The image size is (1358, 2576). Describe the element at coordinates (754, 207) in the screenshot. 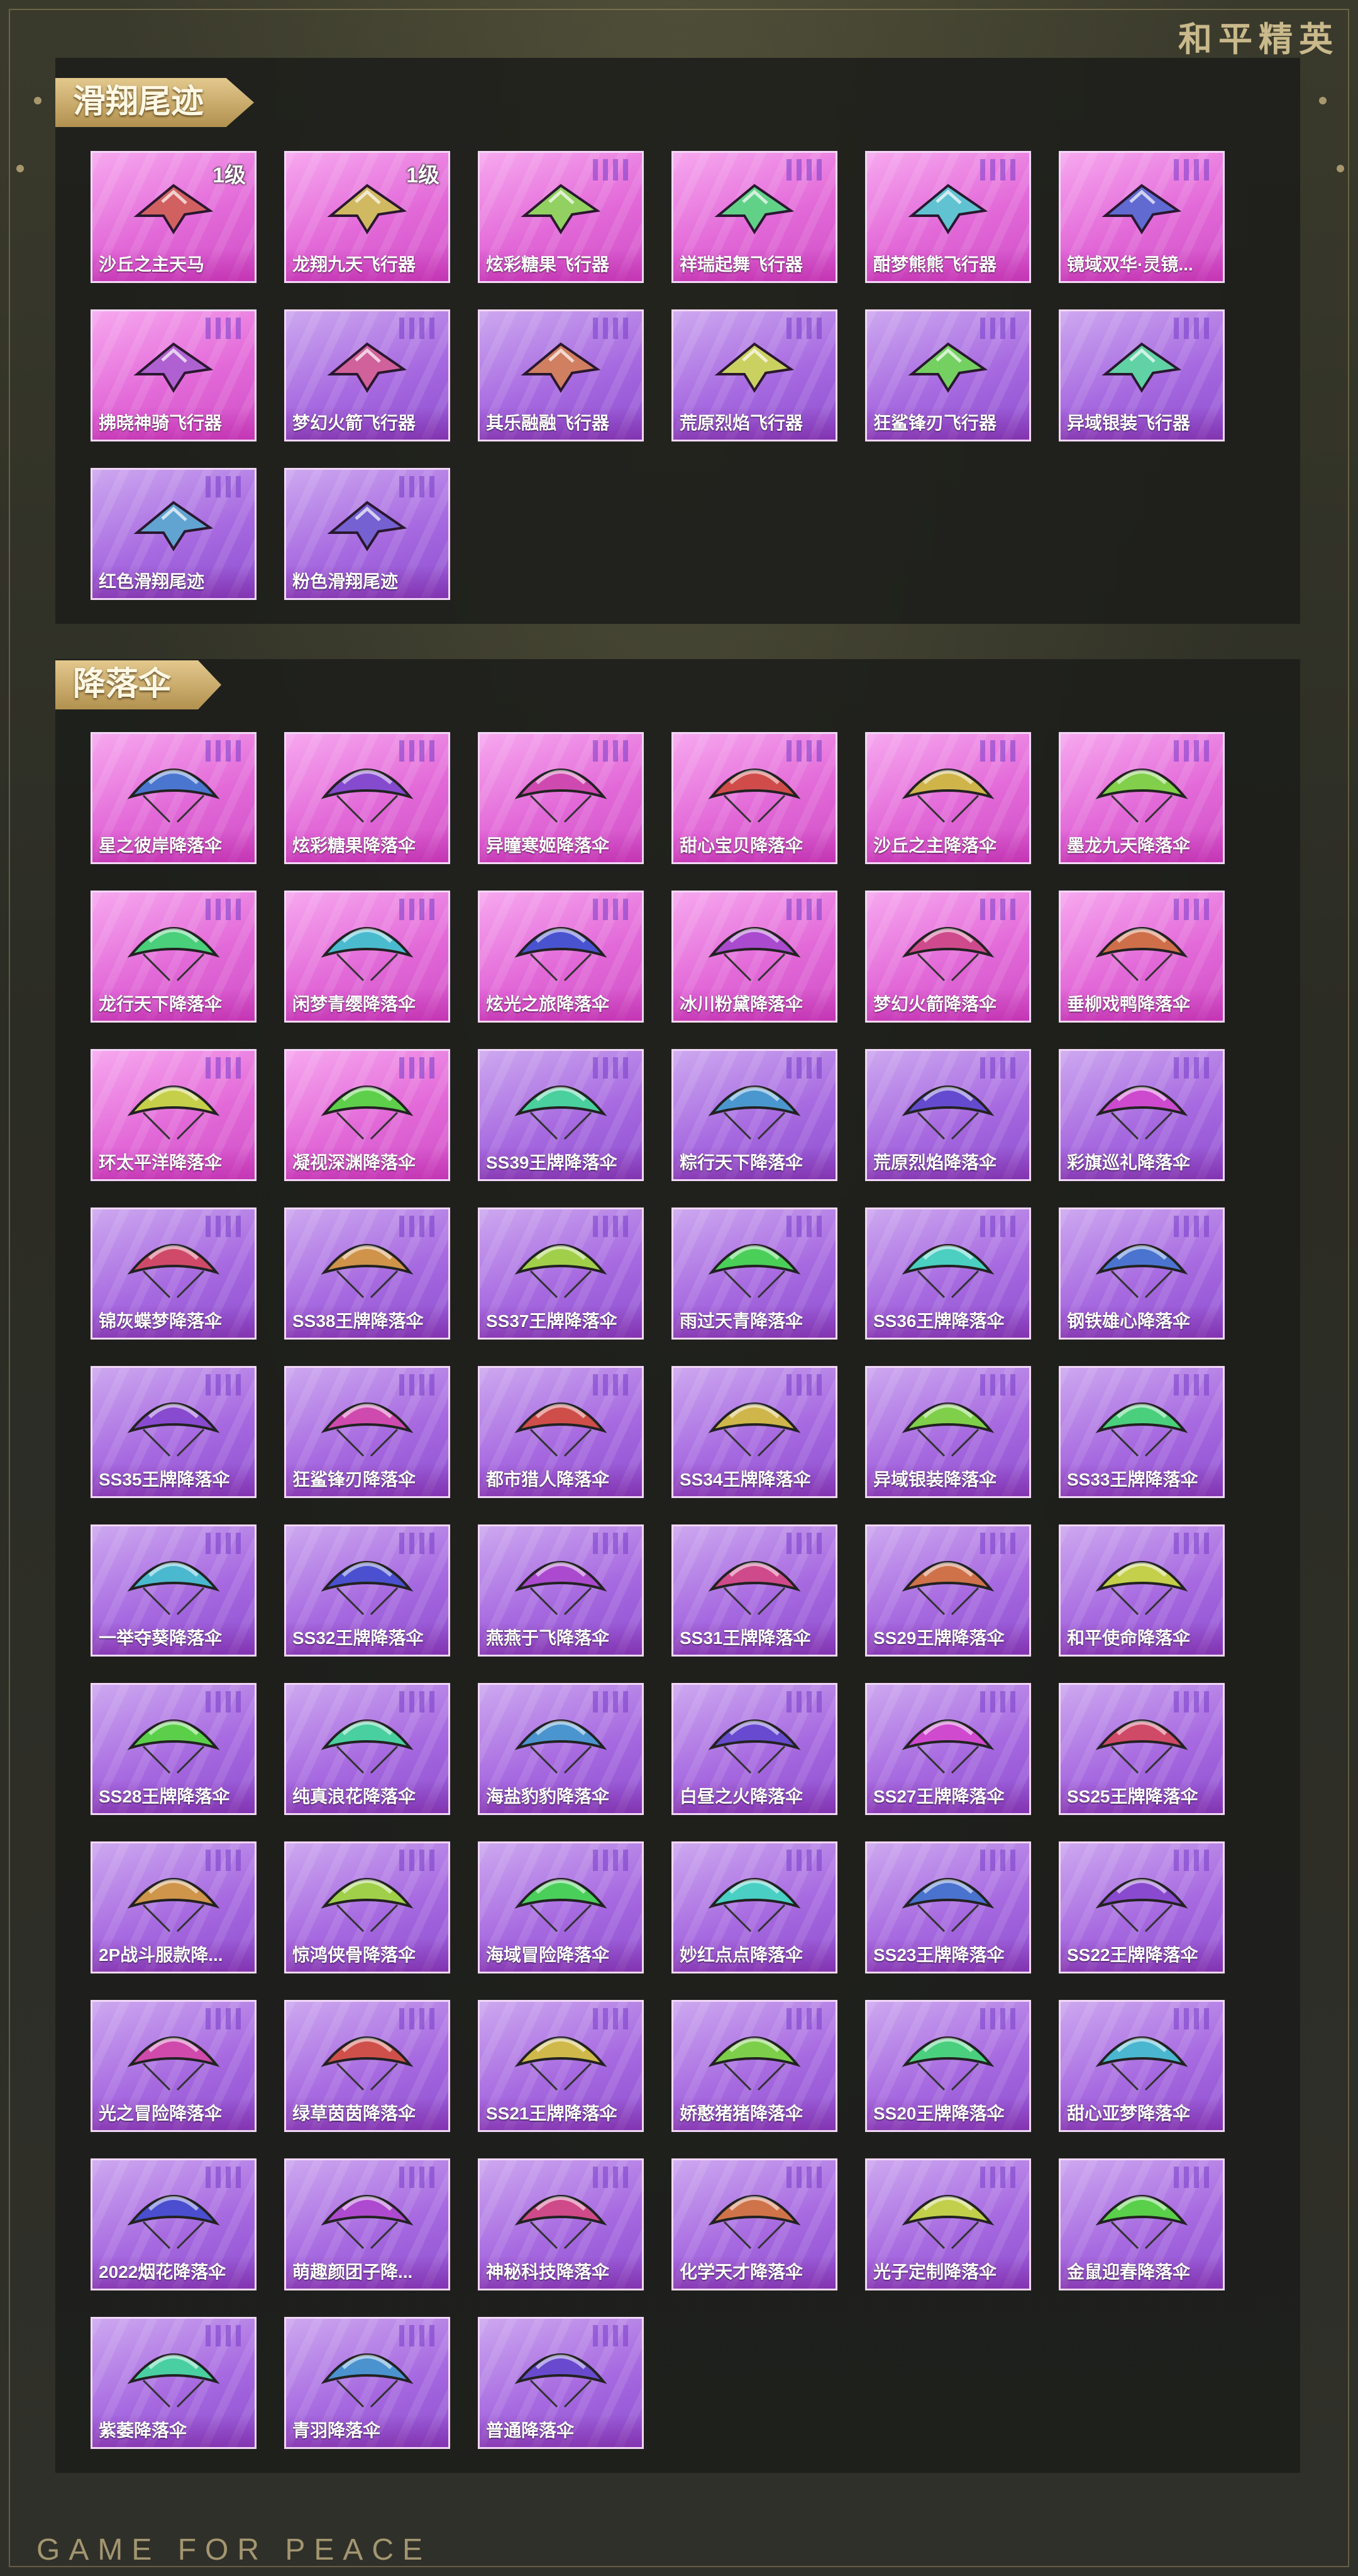

I see `glider-icon` at that location.